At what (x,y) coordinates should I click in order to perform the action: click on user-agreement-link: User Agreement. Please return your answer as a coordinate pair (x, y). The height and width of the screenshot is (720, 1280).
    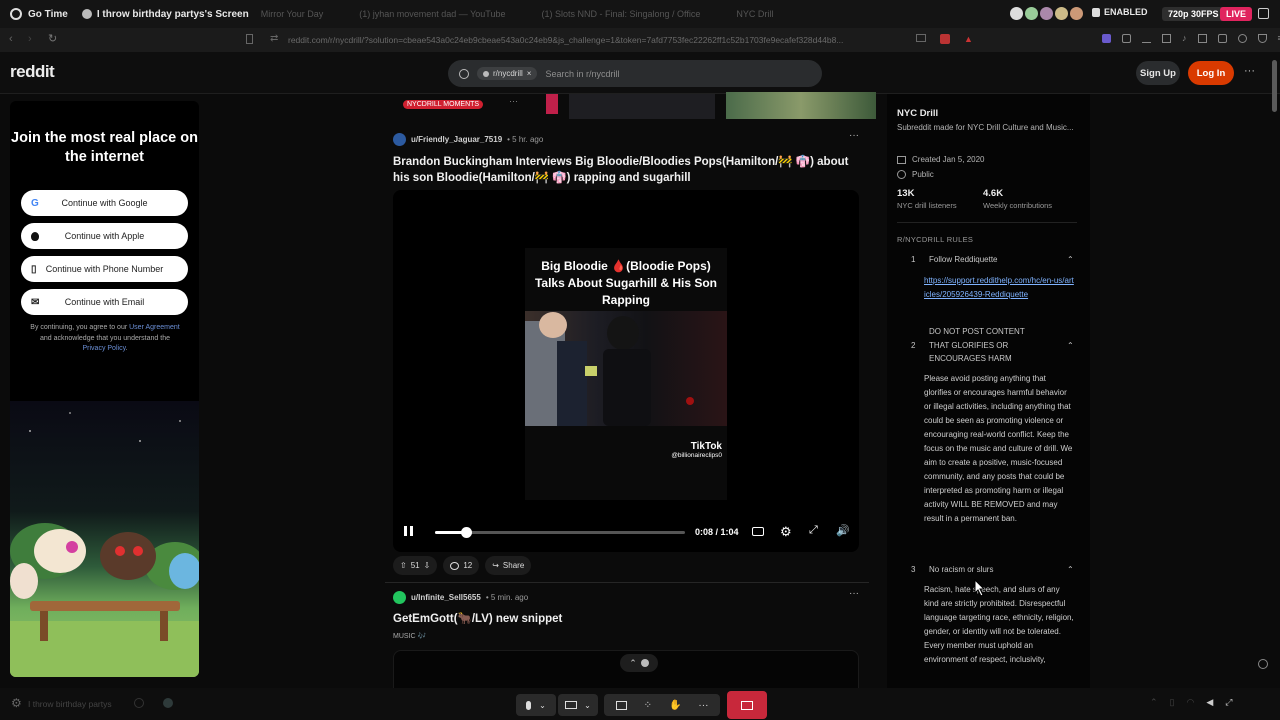
    Looking at the image, I should click on (154, 327).